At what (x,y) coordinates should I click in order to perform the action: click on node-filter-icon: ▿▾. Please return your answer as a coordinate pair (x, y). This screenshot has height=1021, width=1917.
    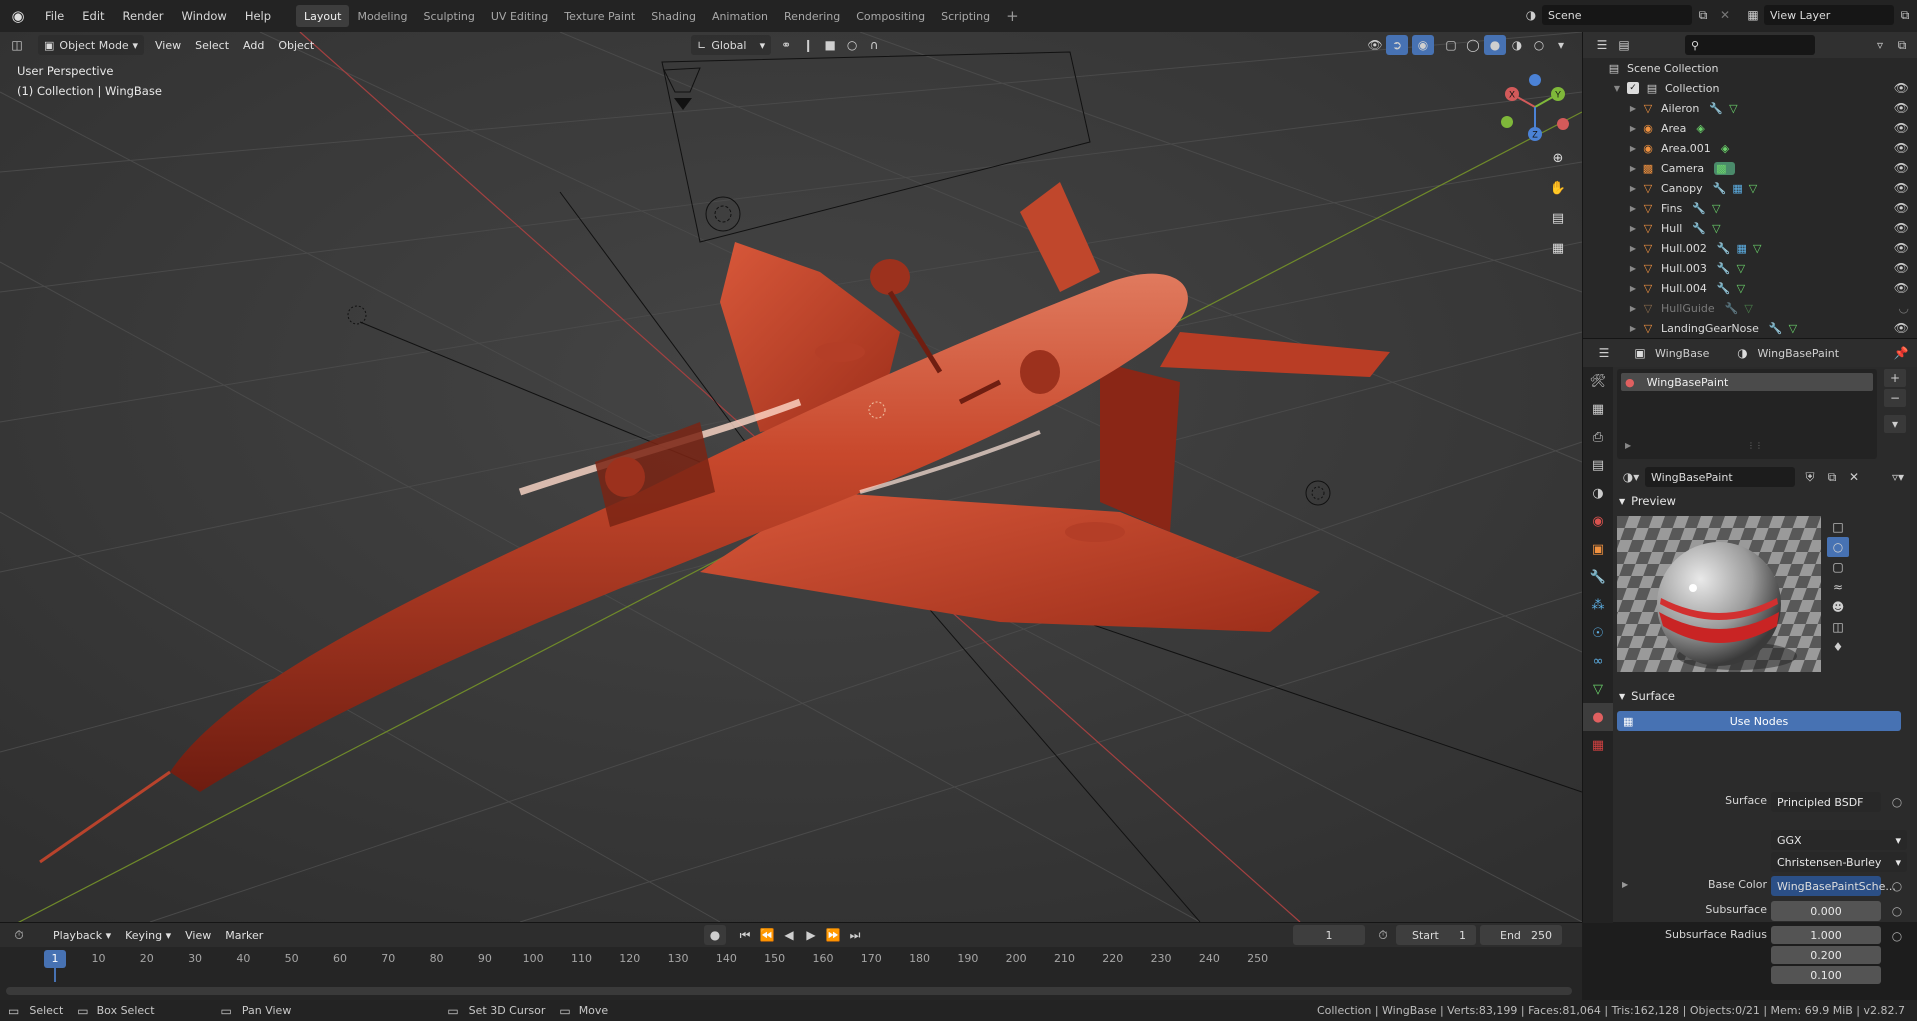
    Looking at the image, I should click on (1898, 477).